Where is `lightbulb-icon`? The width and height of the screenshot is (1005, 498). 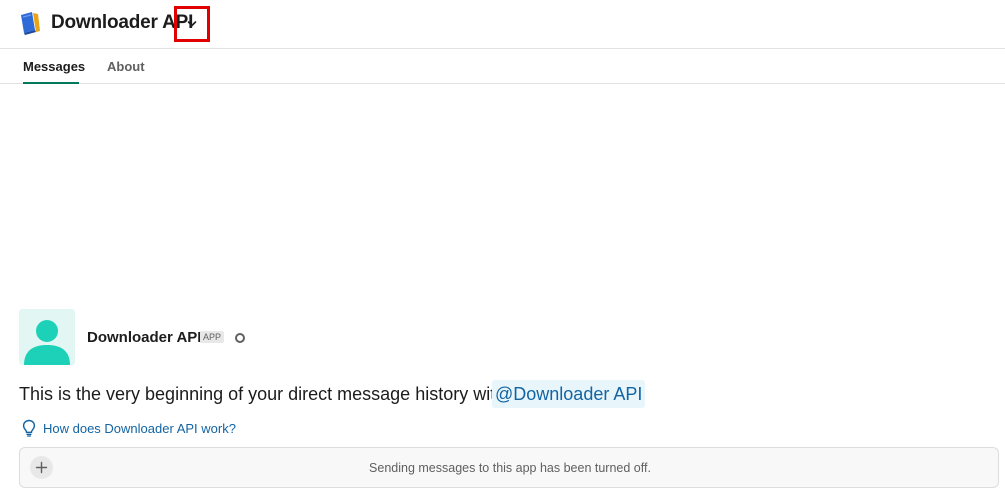
lightbulb-icon is located at coordinates (29, 428).